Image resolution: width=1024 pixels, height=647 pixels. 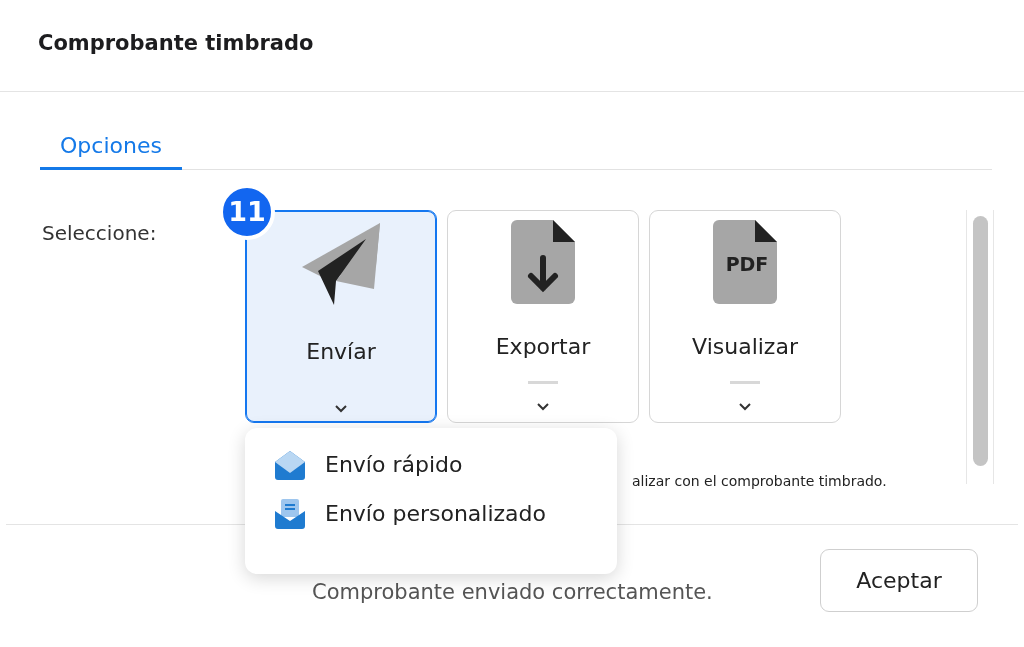 I want to click on pdf-file-icon, so click(x=745, y=261).